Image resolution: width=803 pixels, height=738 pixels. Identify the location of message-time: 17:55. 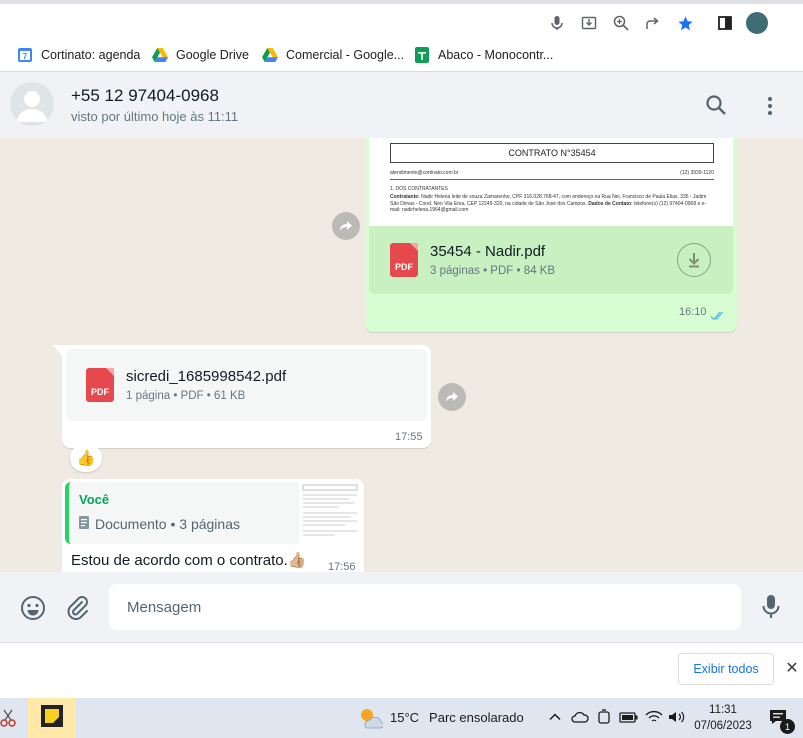
(409, 437).